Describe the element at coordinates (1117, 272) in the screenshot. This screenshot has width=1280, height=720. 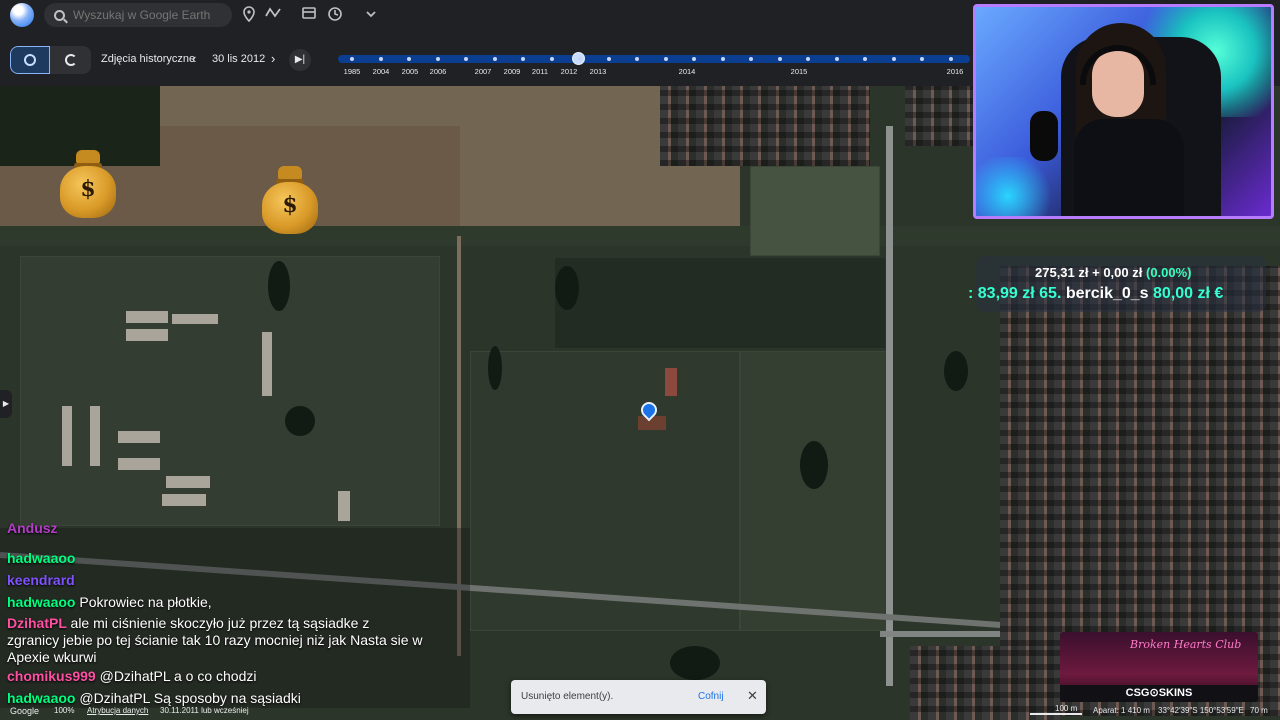
I see `donation-increase: + 0,00 zł` at that location.